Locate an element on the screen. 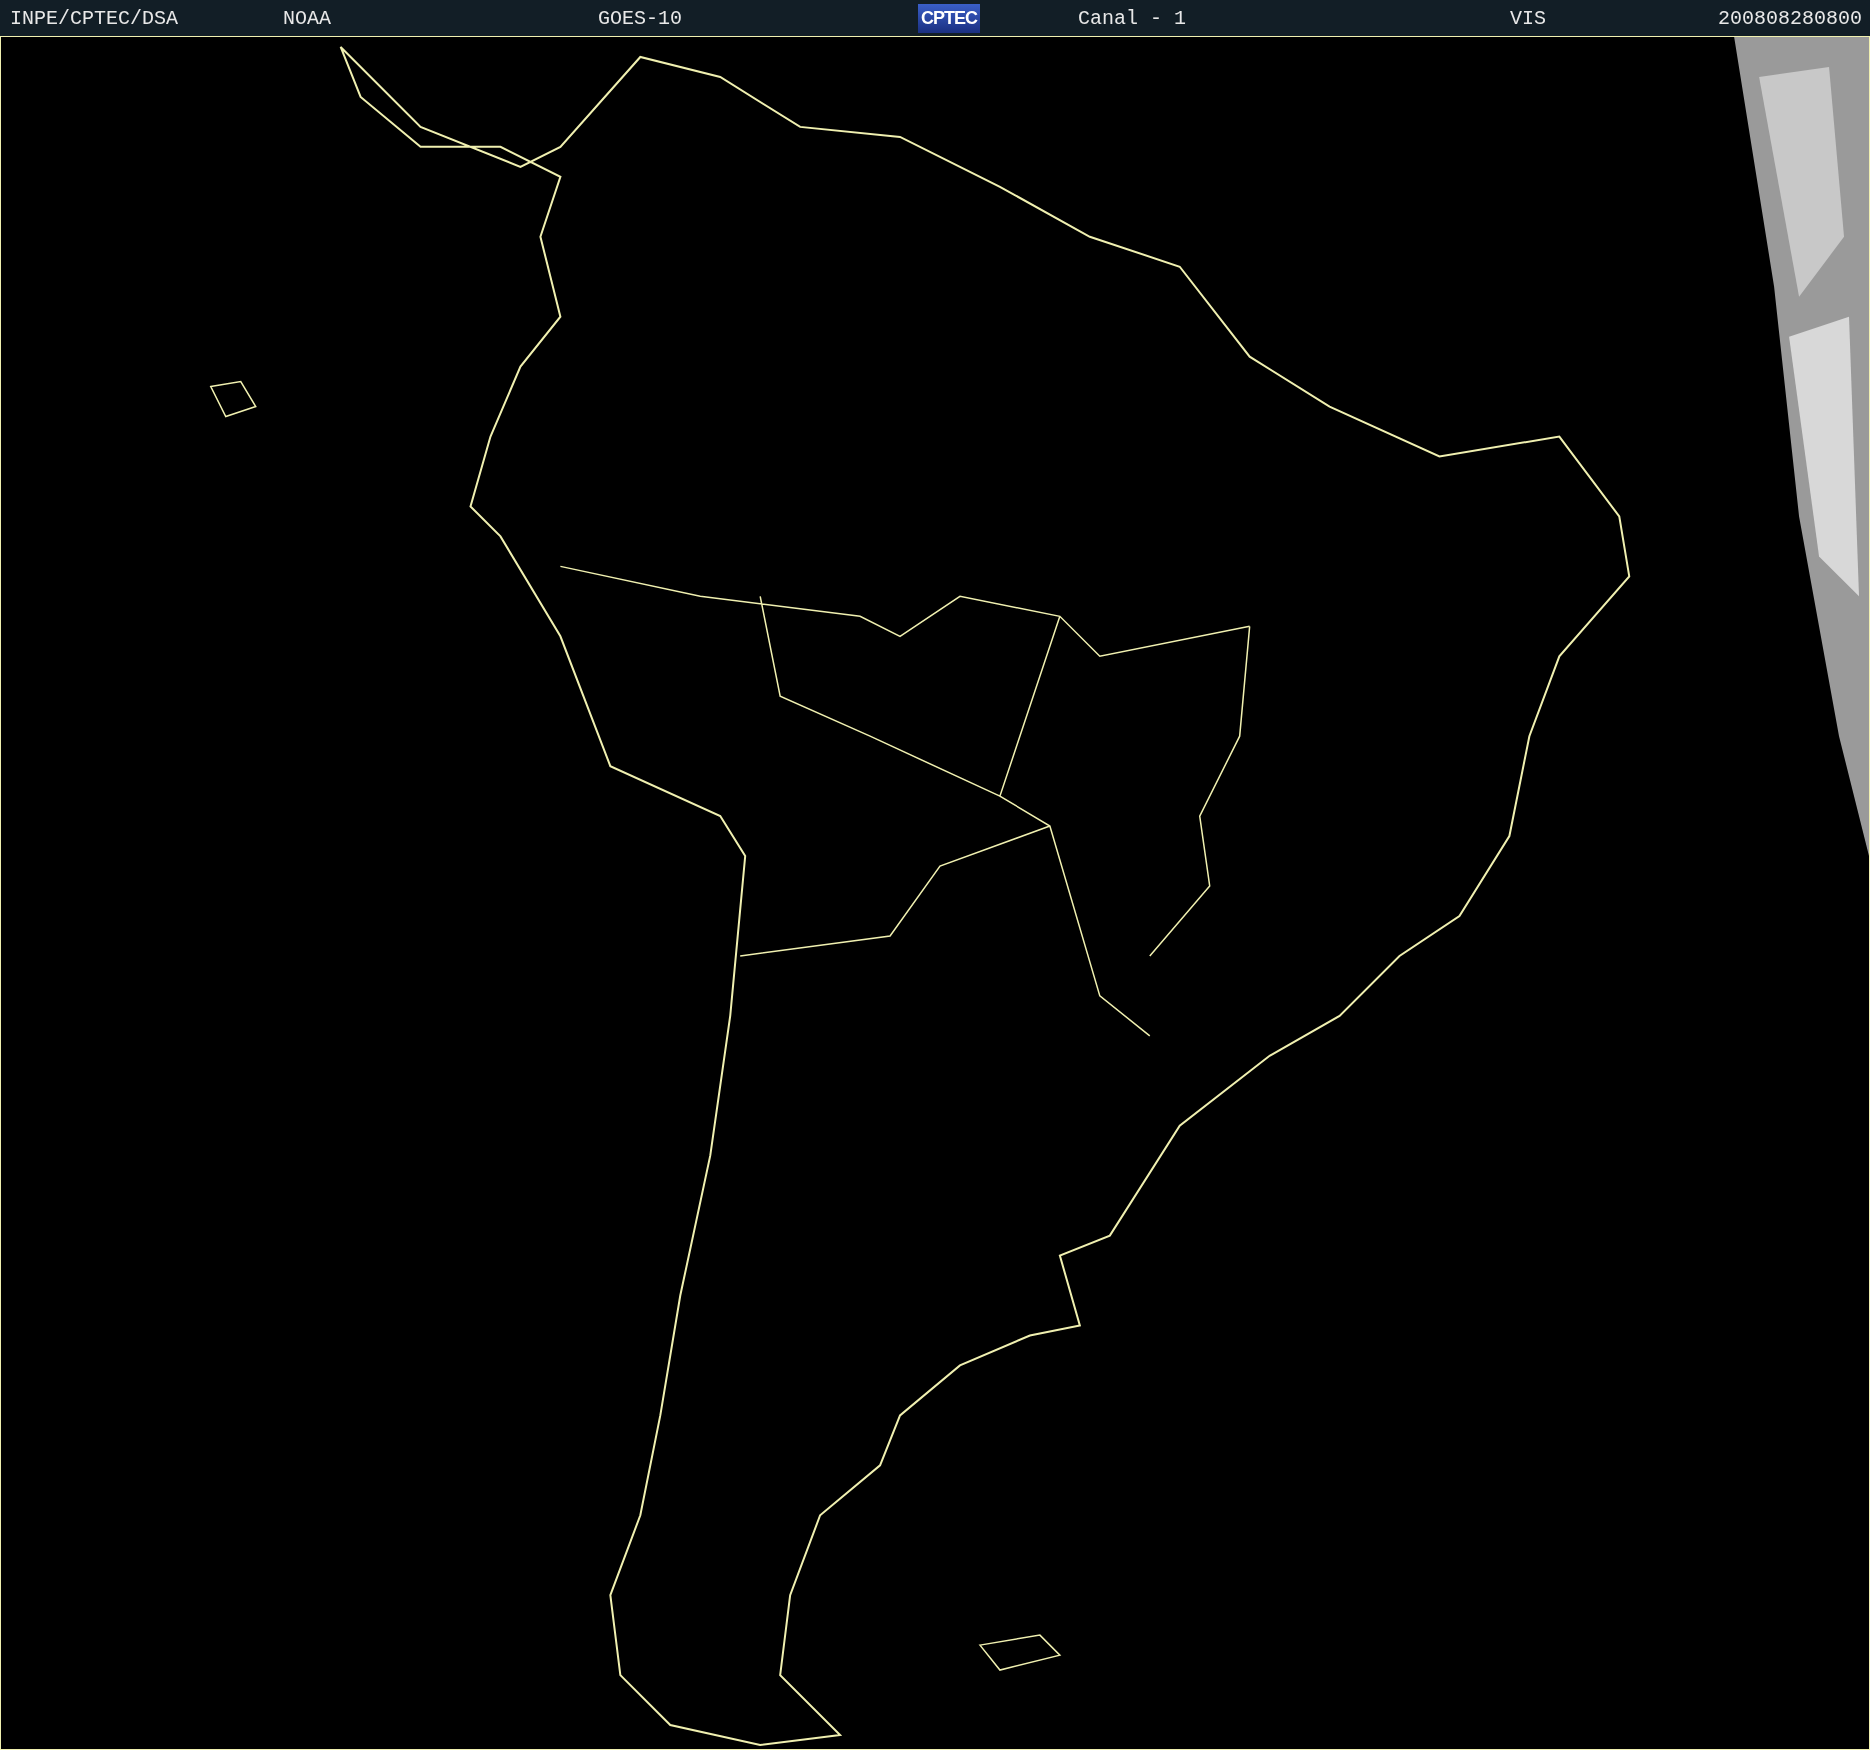 The image size is (1870, 1750). header-label: VIS is located at coordinates (1528, 18).